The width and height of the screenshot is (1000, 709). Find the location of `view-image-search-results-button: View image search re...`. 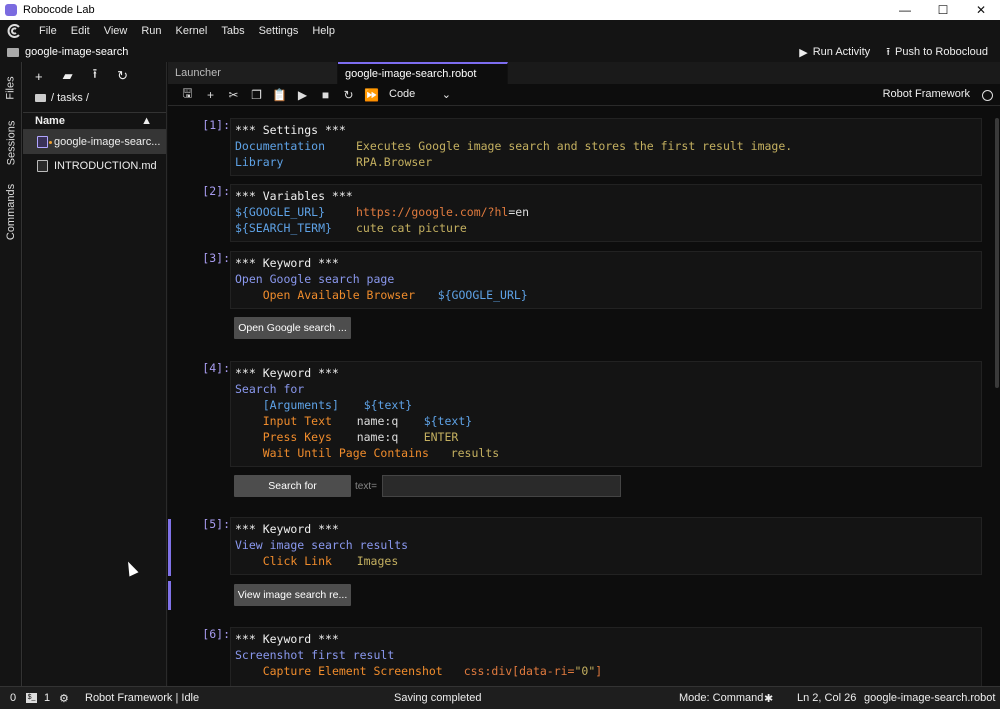

view-image-search-results-button: View image search re... is located at coordinates (292, 595).